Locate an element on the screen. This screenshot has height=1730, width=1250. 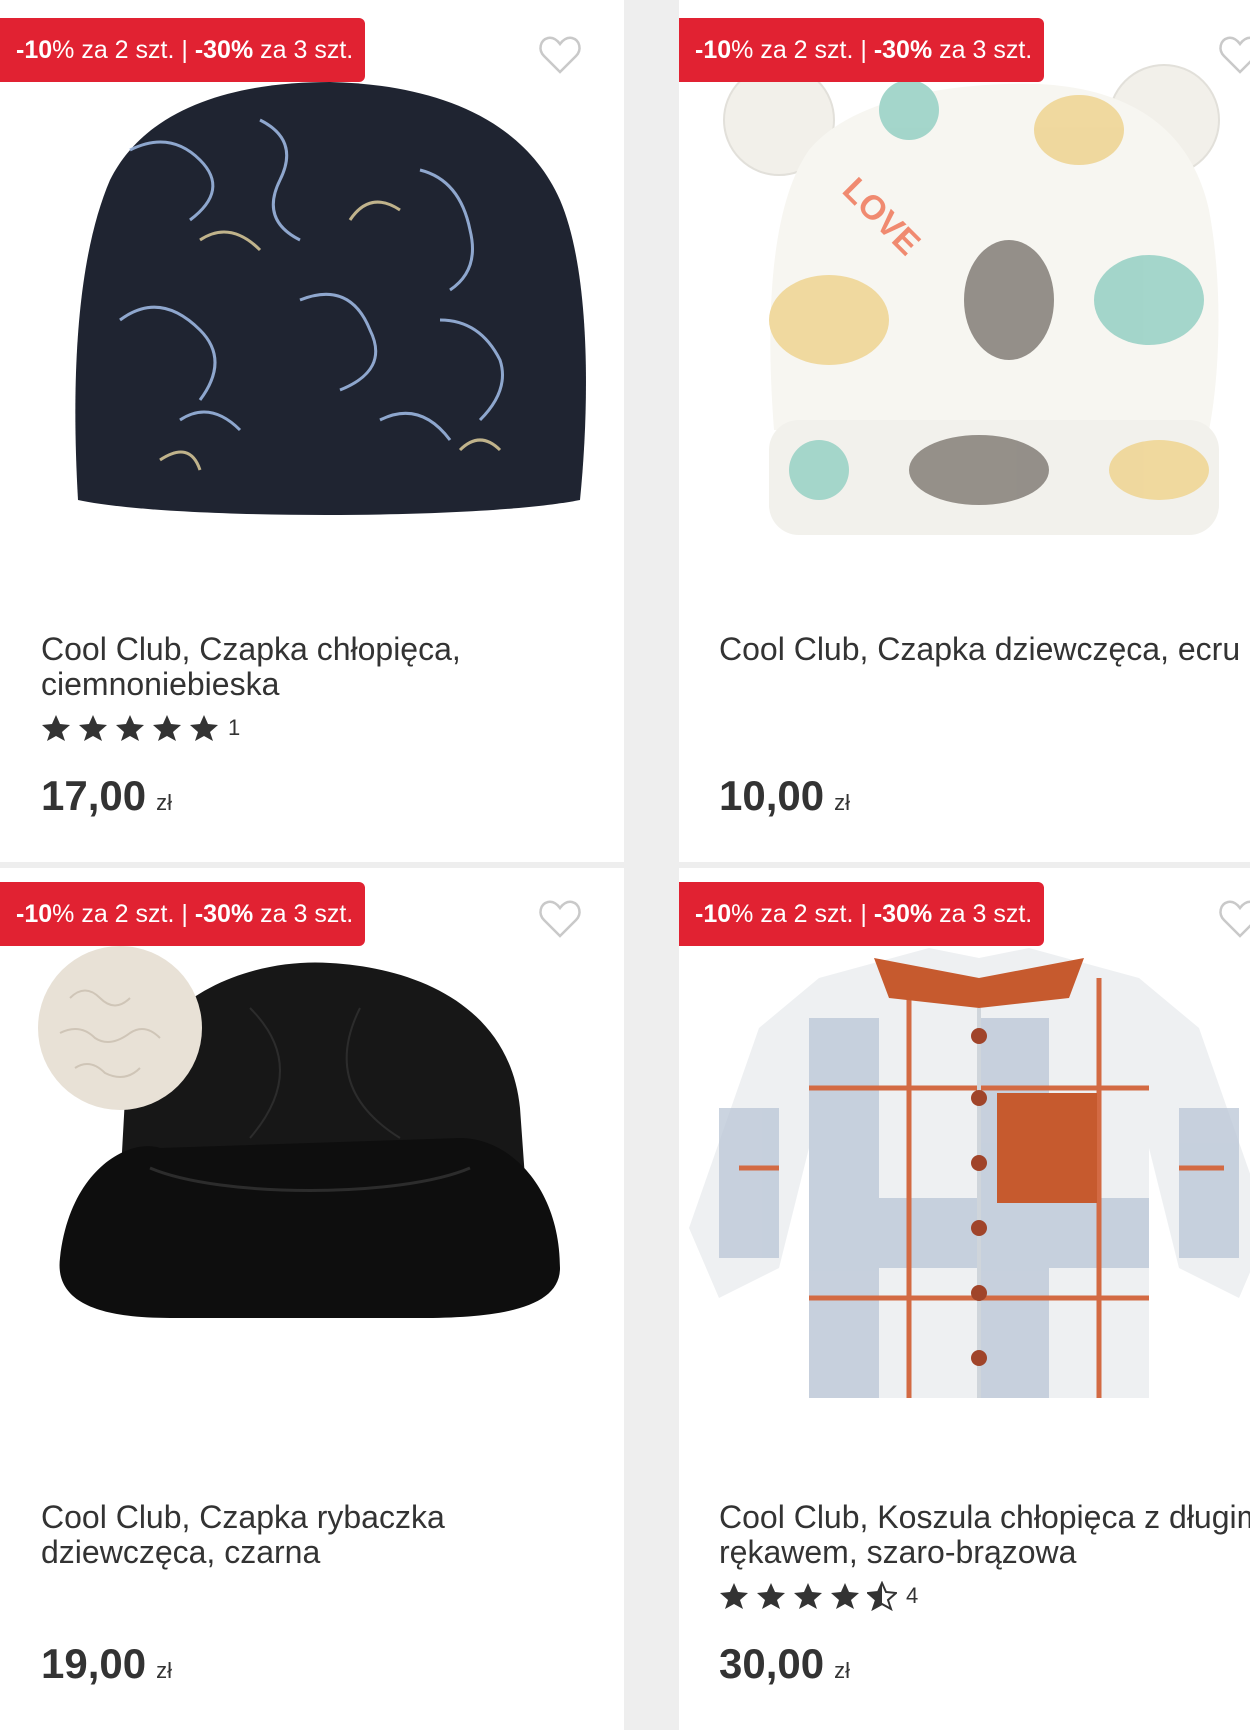
review-count: 4 is located at coordinates (912, 1595).